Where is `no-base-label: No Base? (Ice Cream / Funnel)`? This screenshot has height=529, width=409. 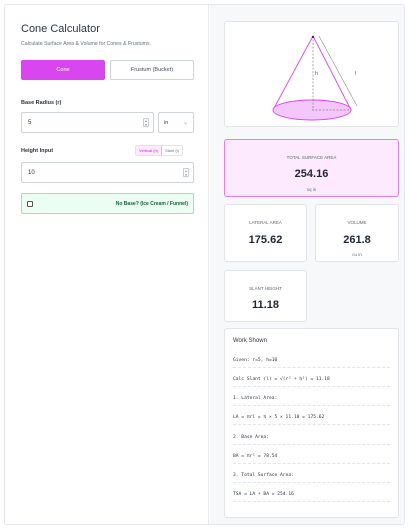 no-base-label: No Base? (Ice Cream / Funnel) is located at coordinates (151, 204).